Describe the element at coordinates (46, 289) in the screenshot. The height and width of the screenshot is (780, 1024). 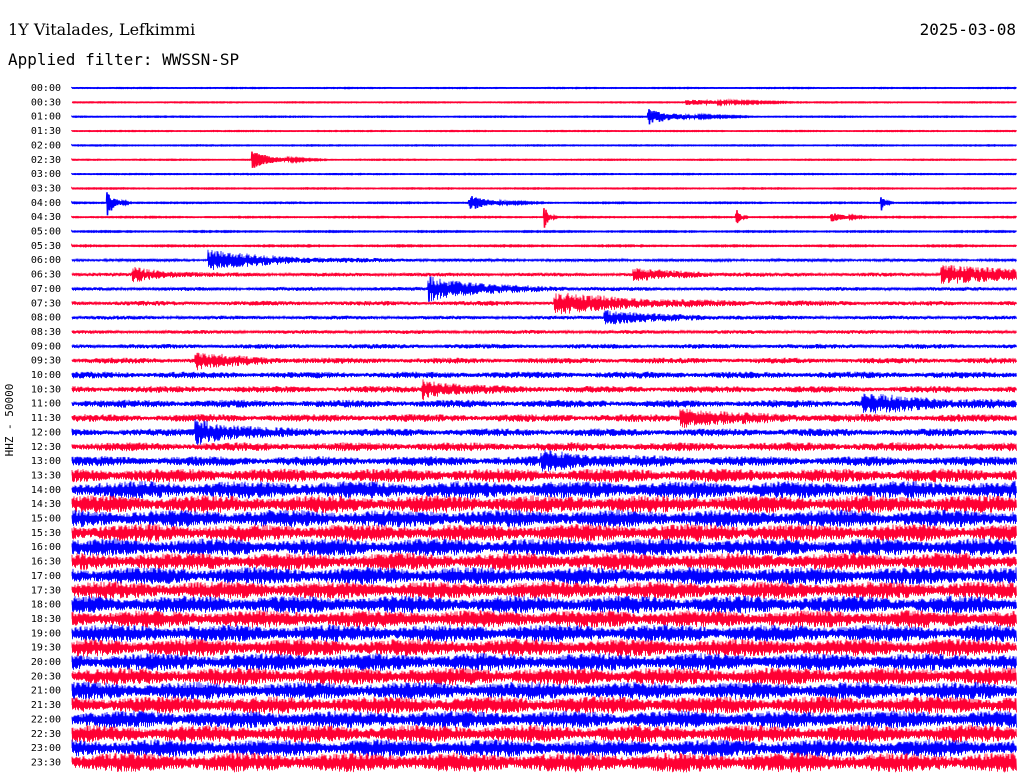
I see `time-label: 07:00` at that location.